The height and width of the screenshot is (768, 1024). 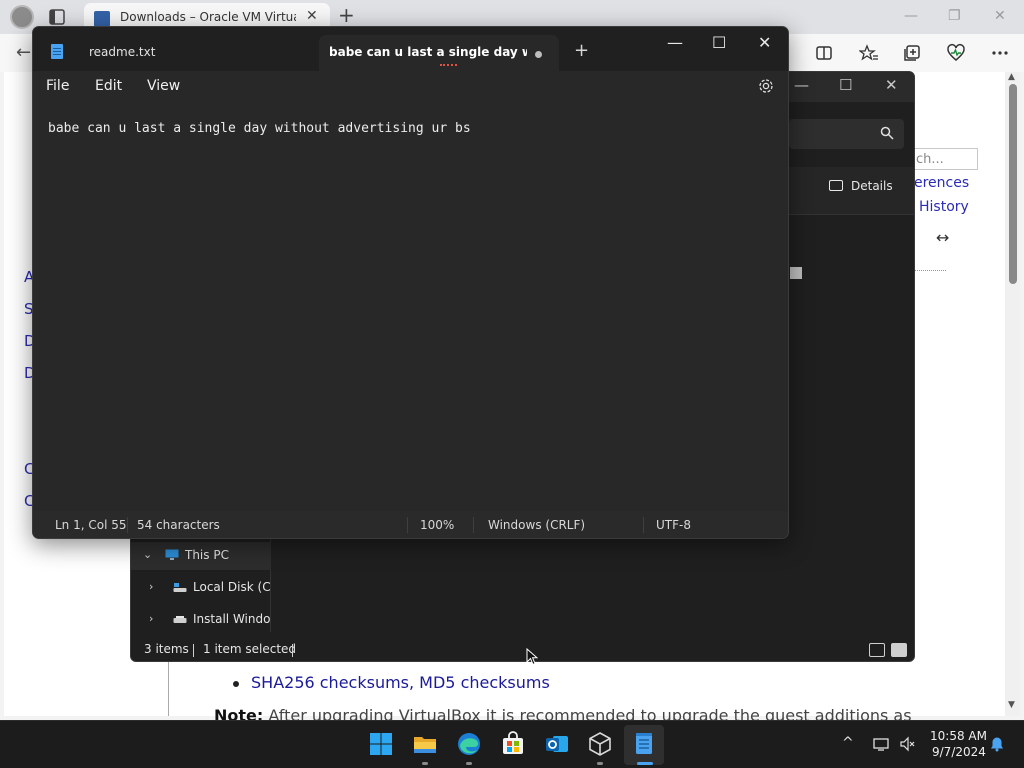 I want to click on content-divider, so click(x=168, y=689).